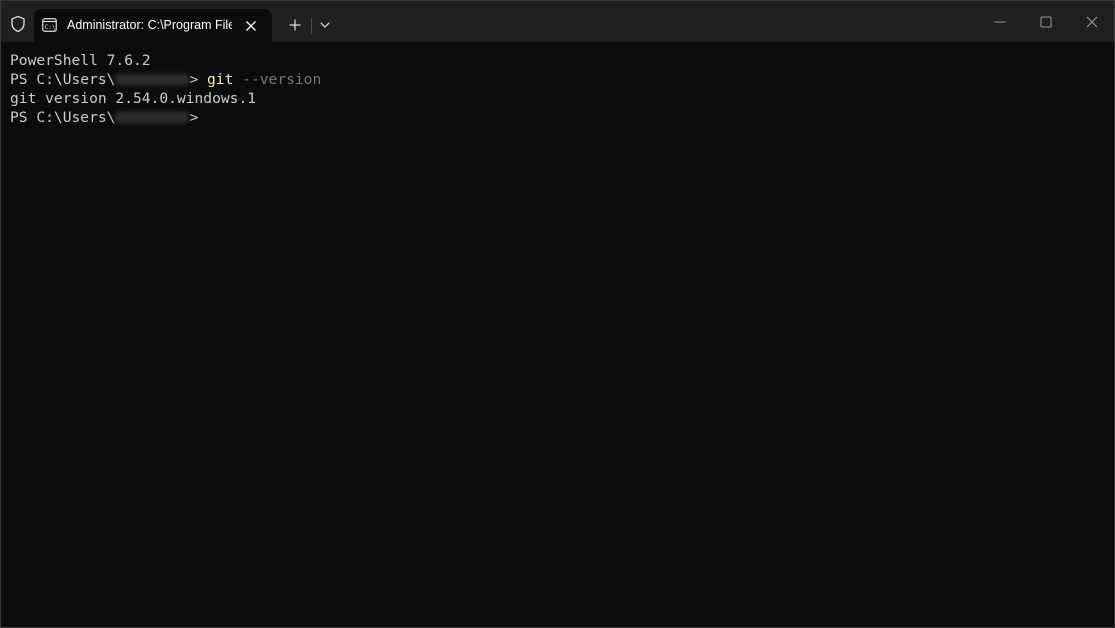  I want to click on shield-icon, so click(18, 24).